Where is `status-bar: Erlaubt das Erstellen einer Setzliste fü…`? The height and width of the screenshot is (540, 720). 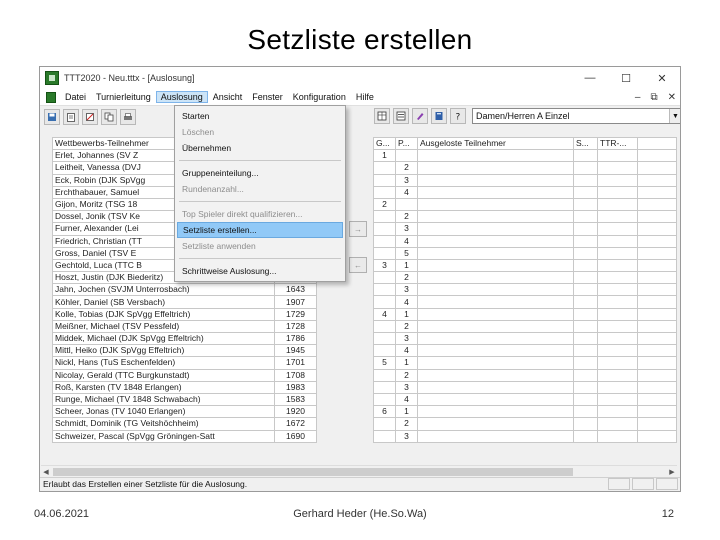
status-bar: Erlaubt das Erstellen einer Setzliste fü… is located at coordinates (360, 484).